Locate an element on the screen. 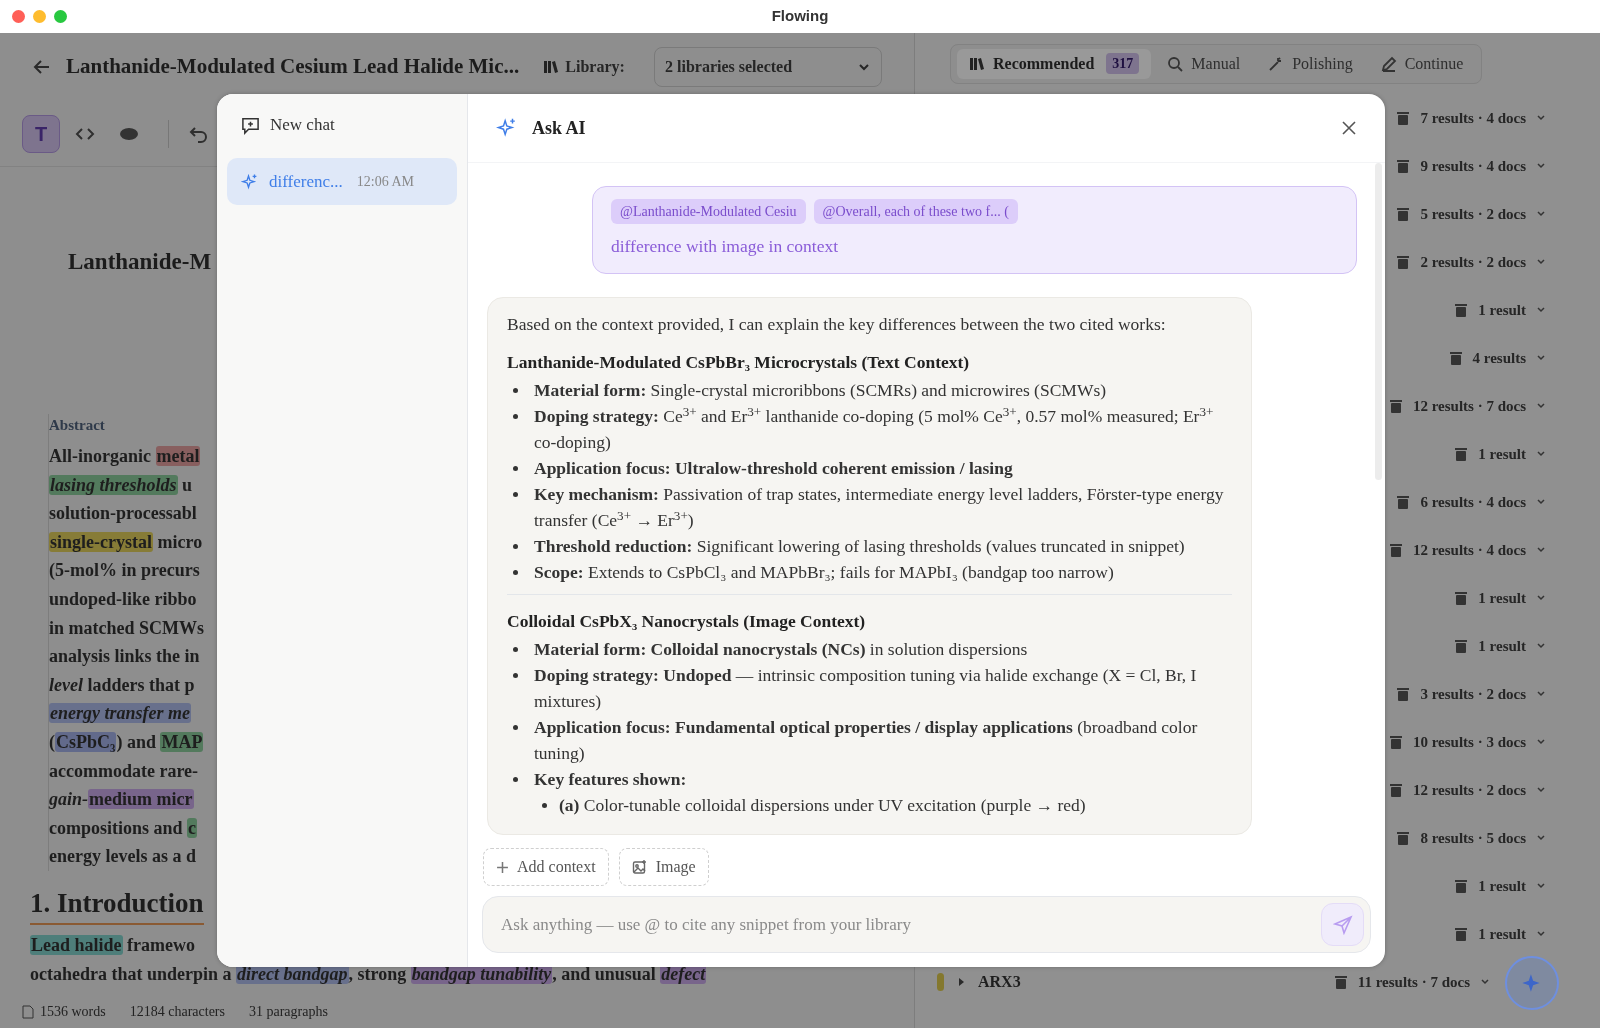 The height and width of the screenshot is (1028, 1600). send-button is located at coordinates (1342, 924).